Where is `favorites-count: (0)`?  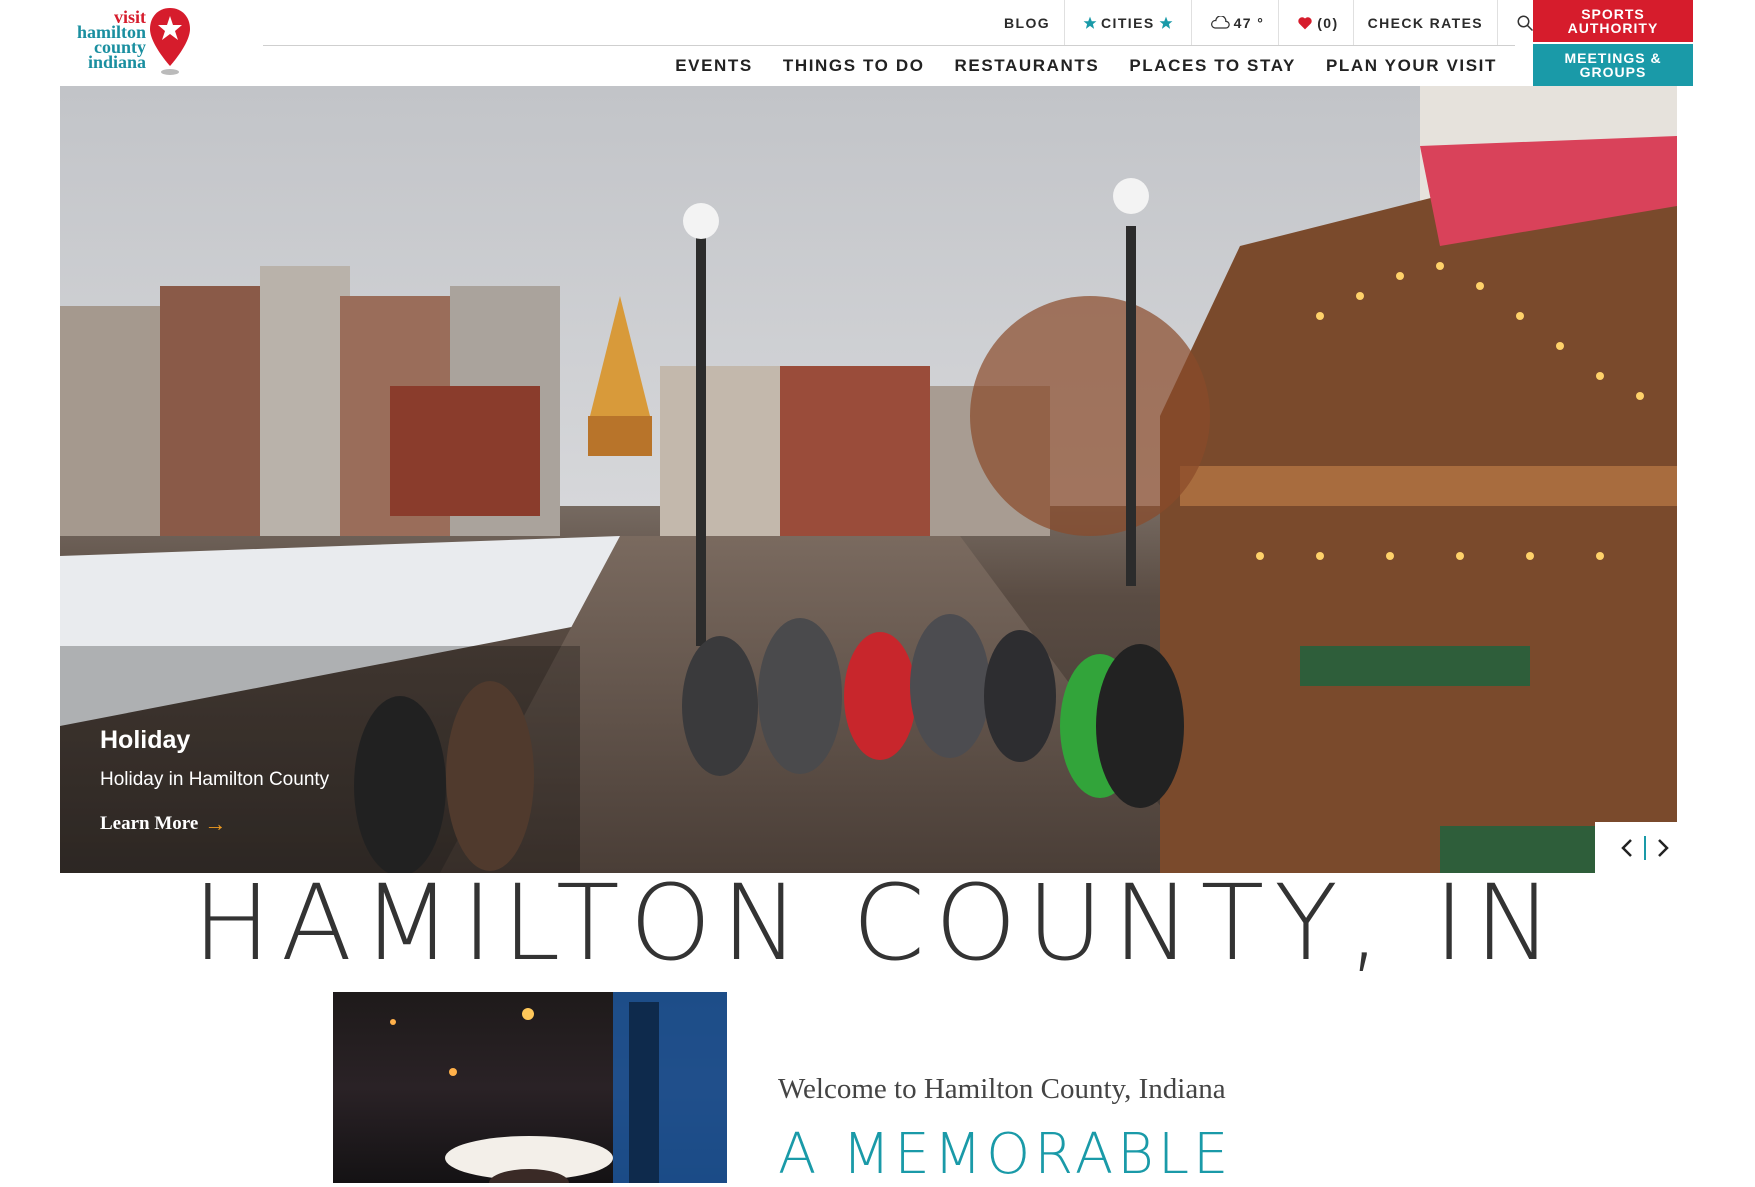
favorites-count: (0) is located at coordinates (1328, 22).